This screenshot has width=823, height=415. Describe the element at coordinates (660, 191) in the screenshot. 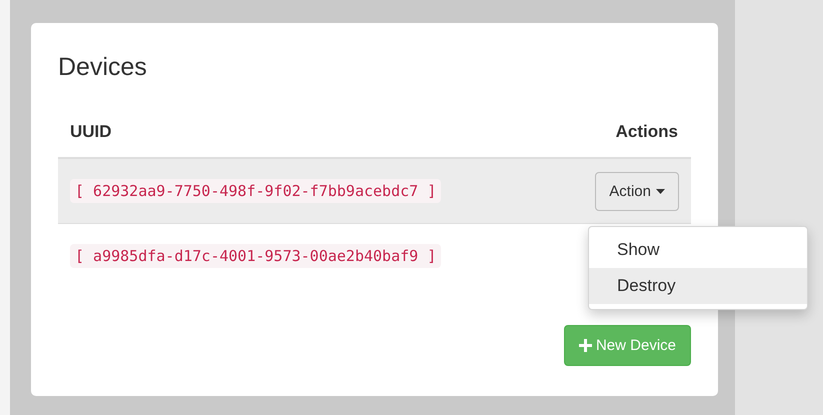

I see `caret-icon` at that location.